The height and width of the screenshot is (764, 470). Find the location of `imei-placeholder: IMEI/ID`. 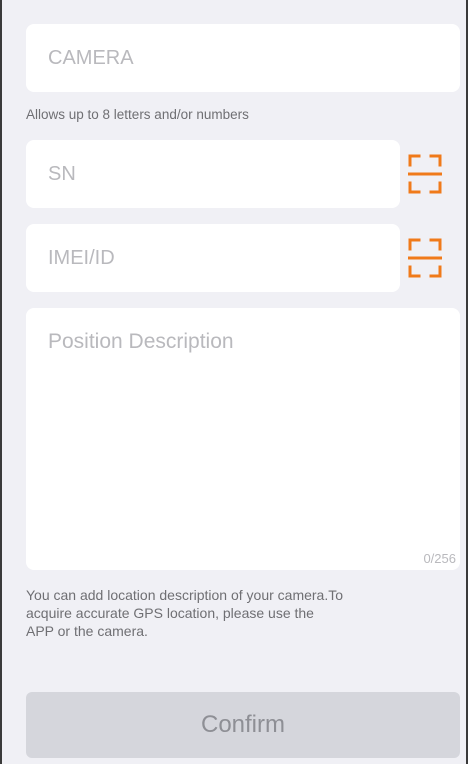

imei-placeholder: IMEI/ID is located at coordinates (81, 258).